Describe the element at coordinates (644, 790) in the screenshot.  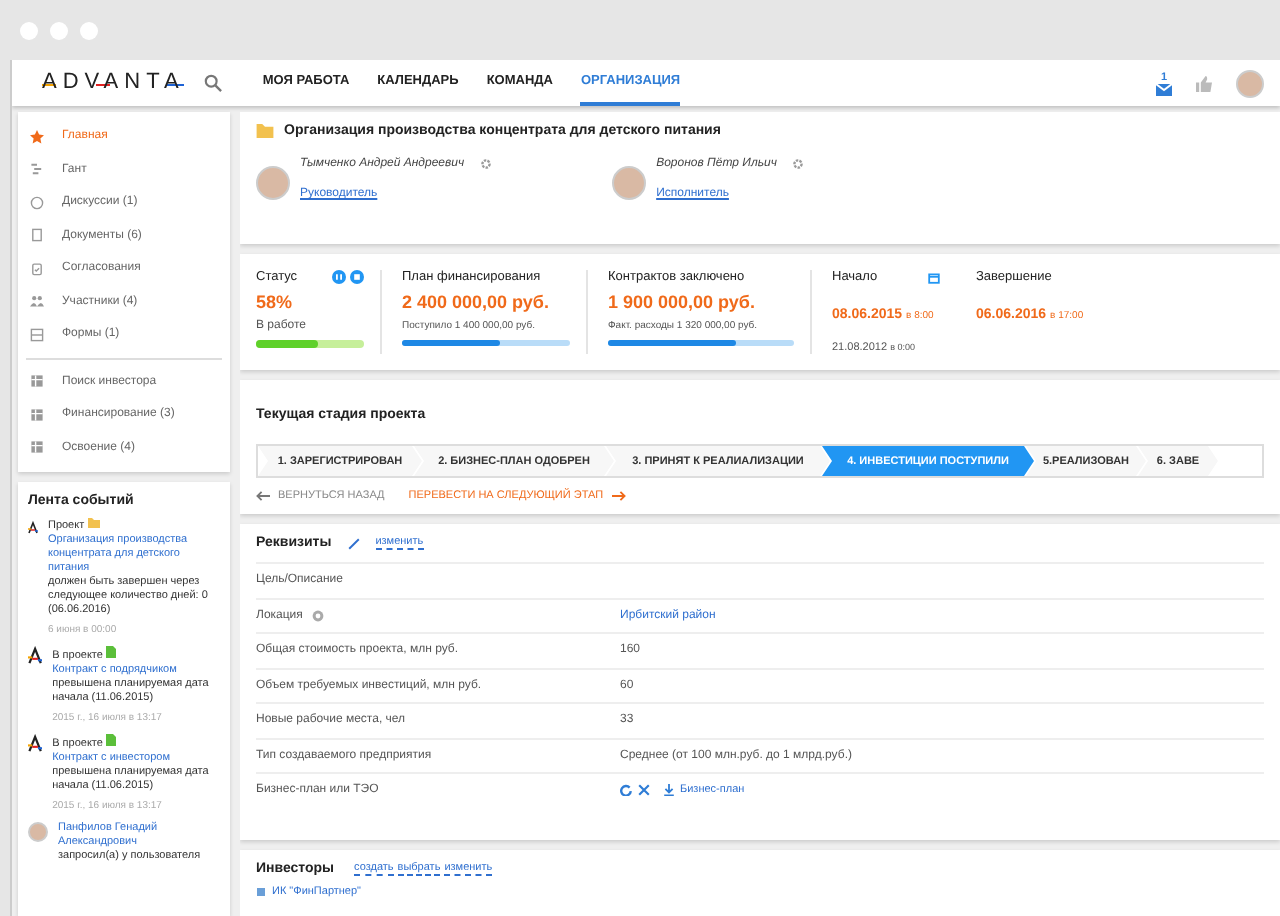
I see `close-icon` at that location.